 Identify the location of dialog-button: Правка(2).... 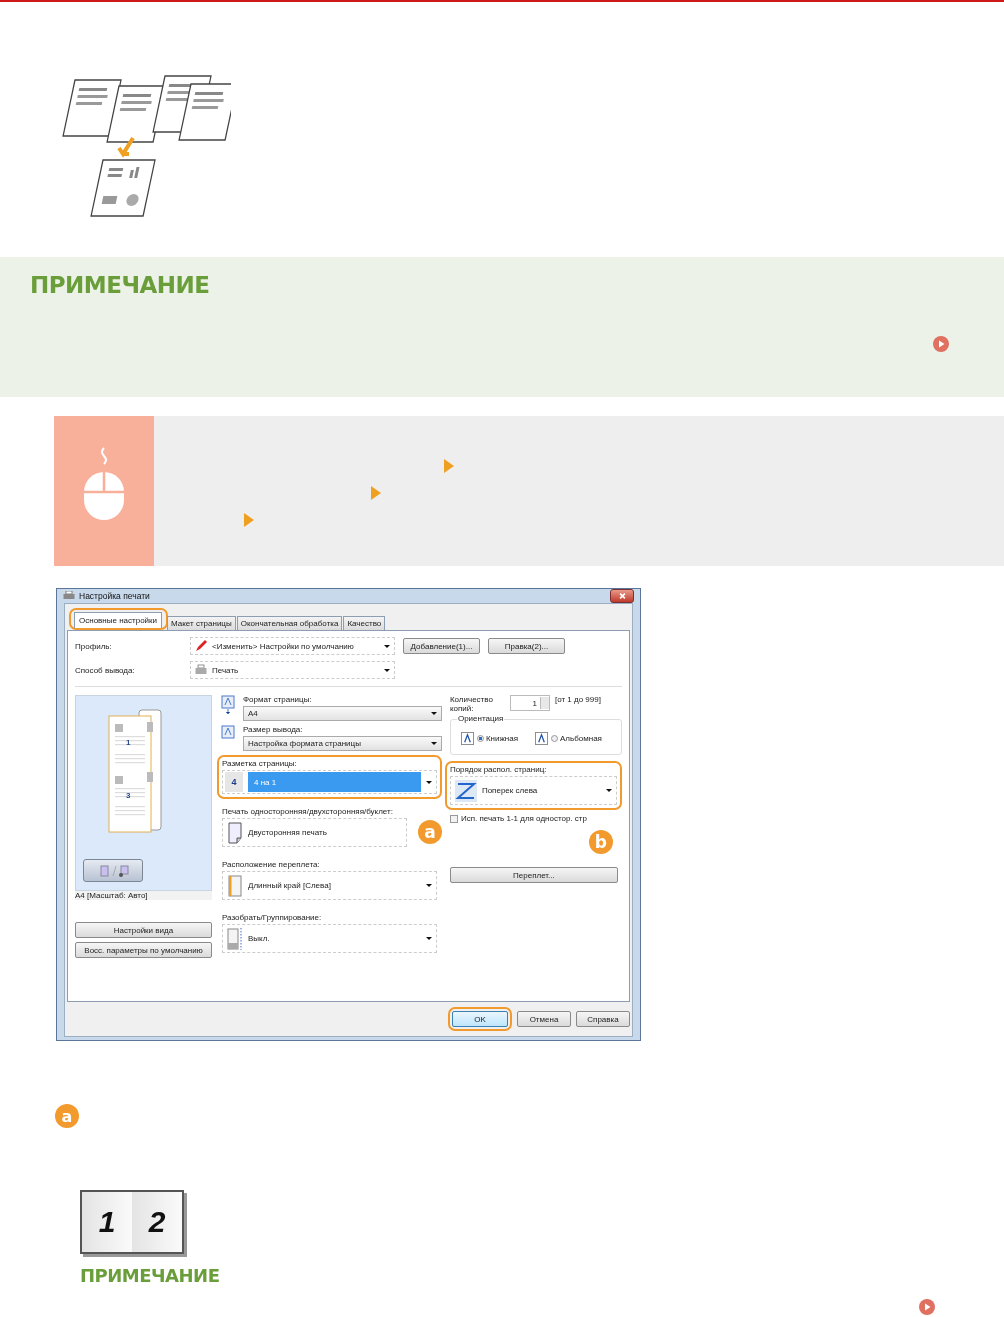
(526, 646).